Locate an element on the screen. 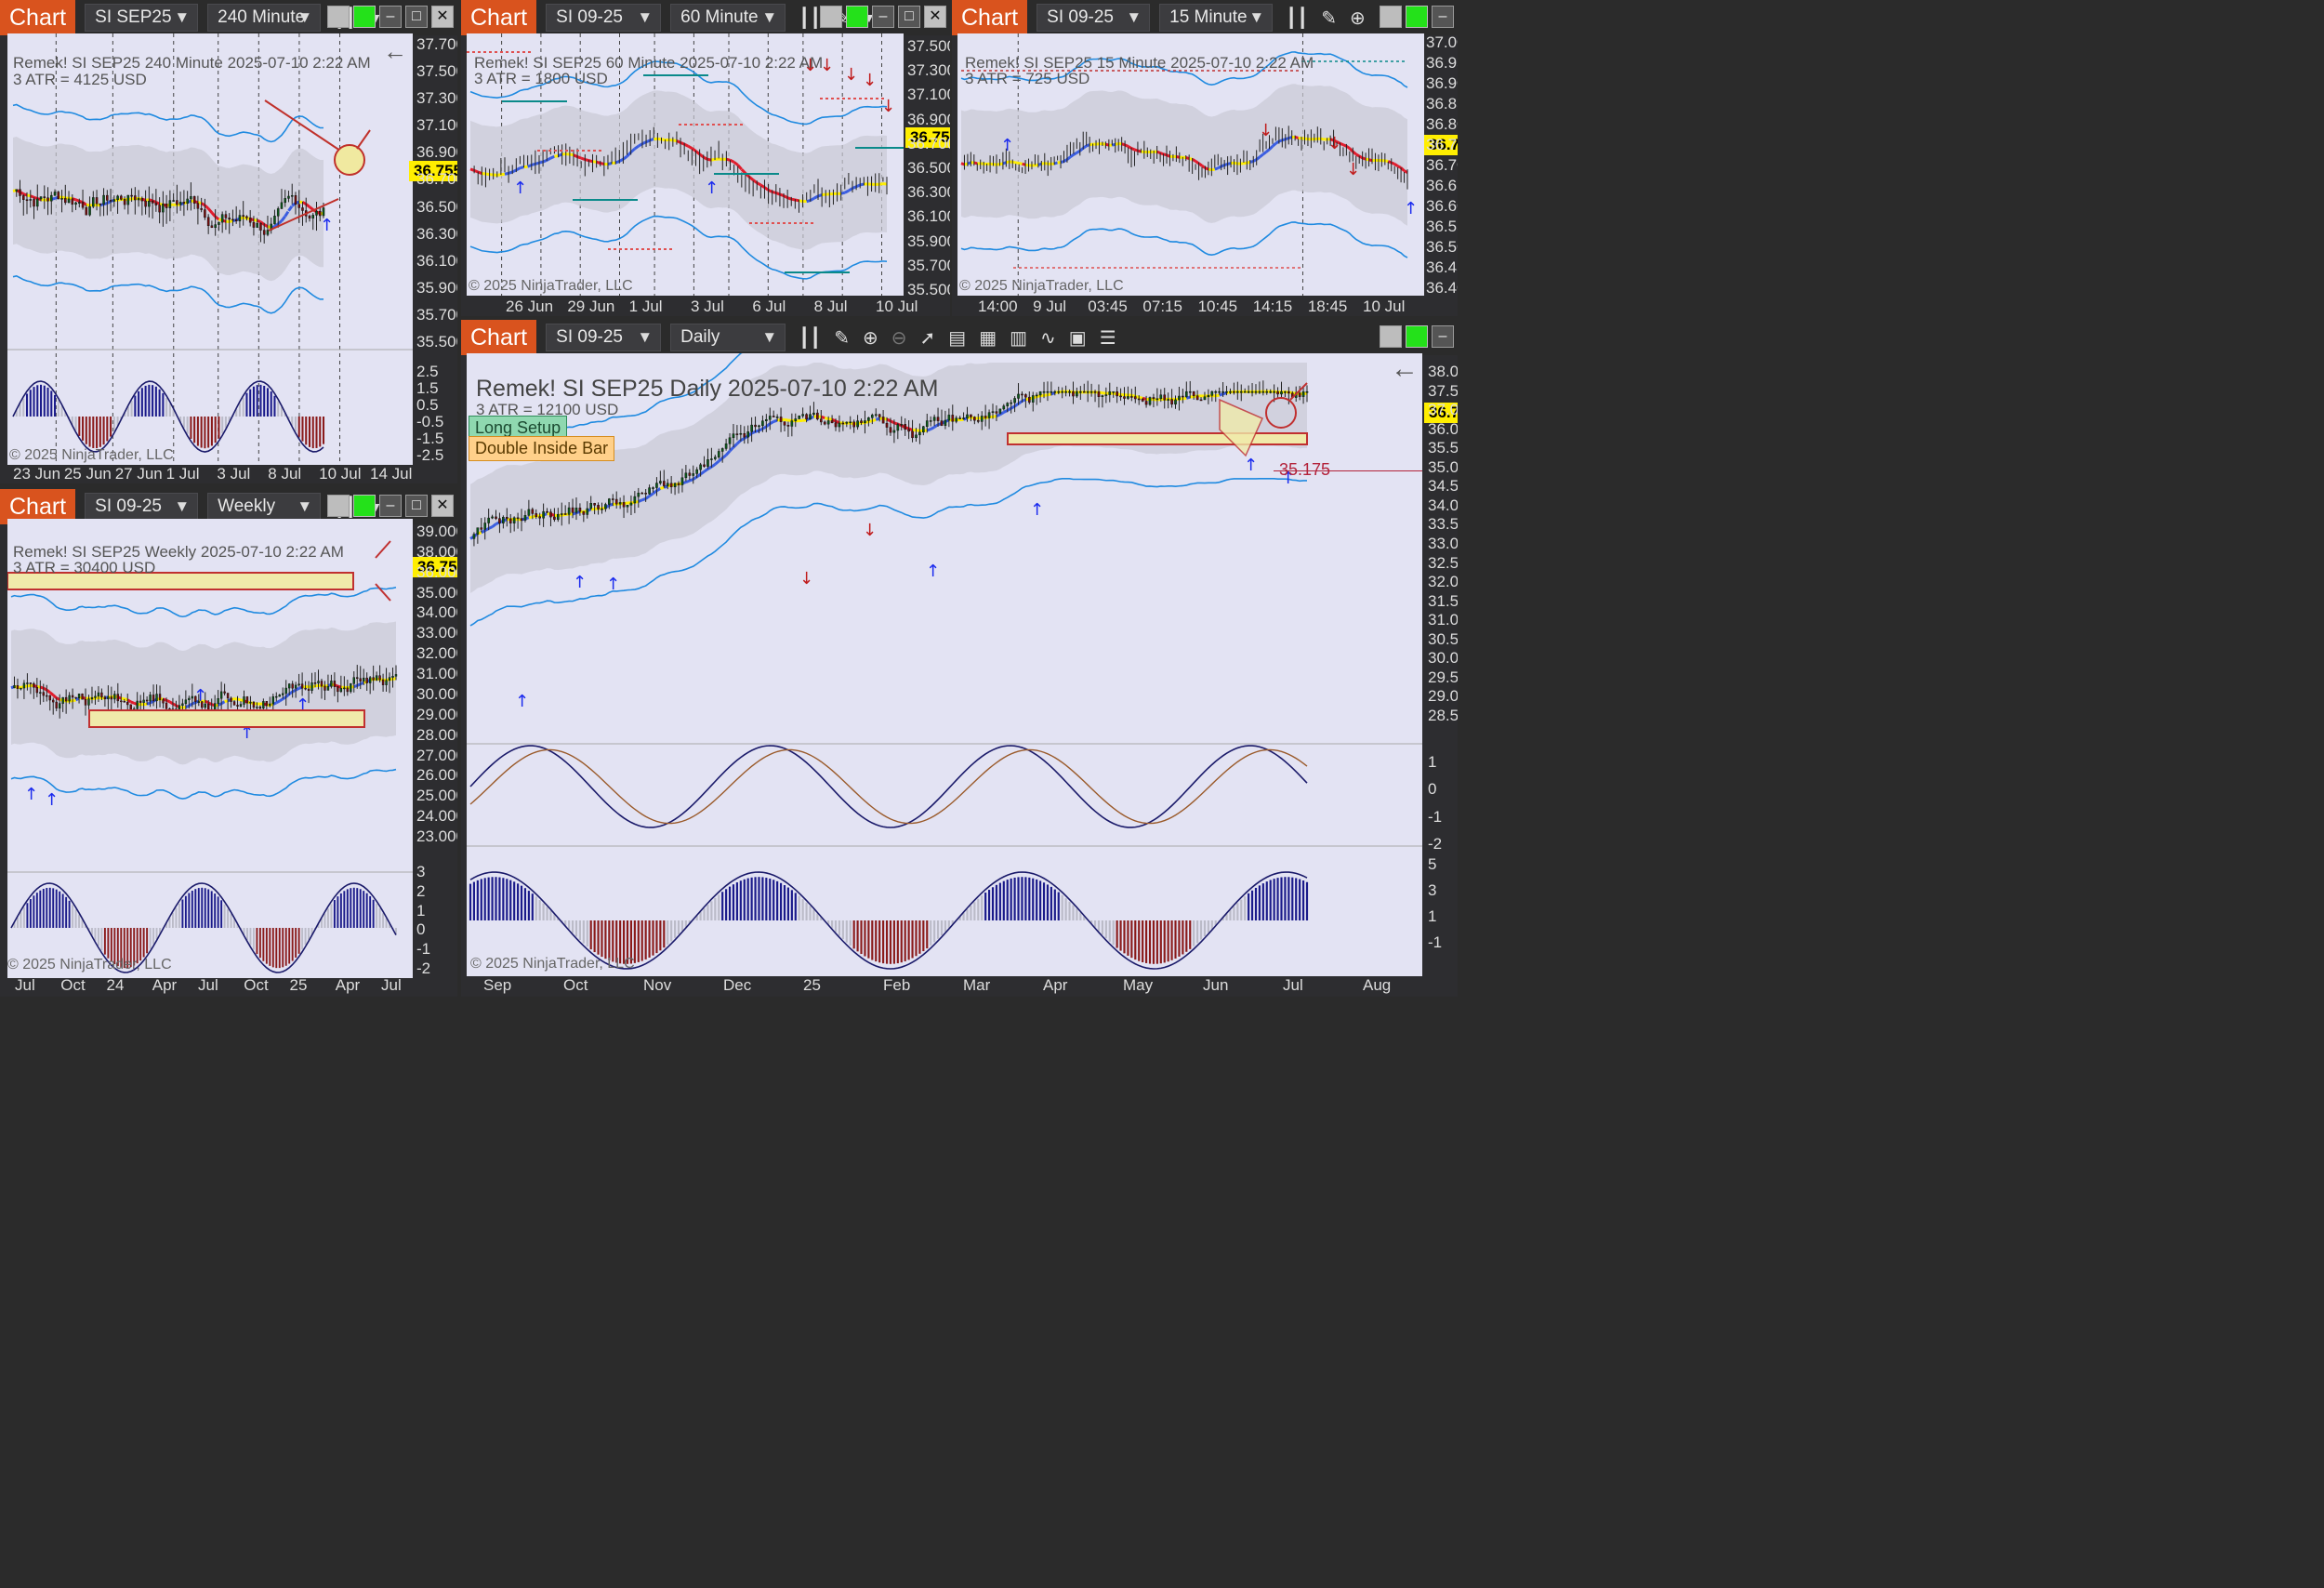 Image resolution: width=2324 pixels, height=1588 pixels. price-panel: ↑ is located at coordinates (210, 249).